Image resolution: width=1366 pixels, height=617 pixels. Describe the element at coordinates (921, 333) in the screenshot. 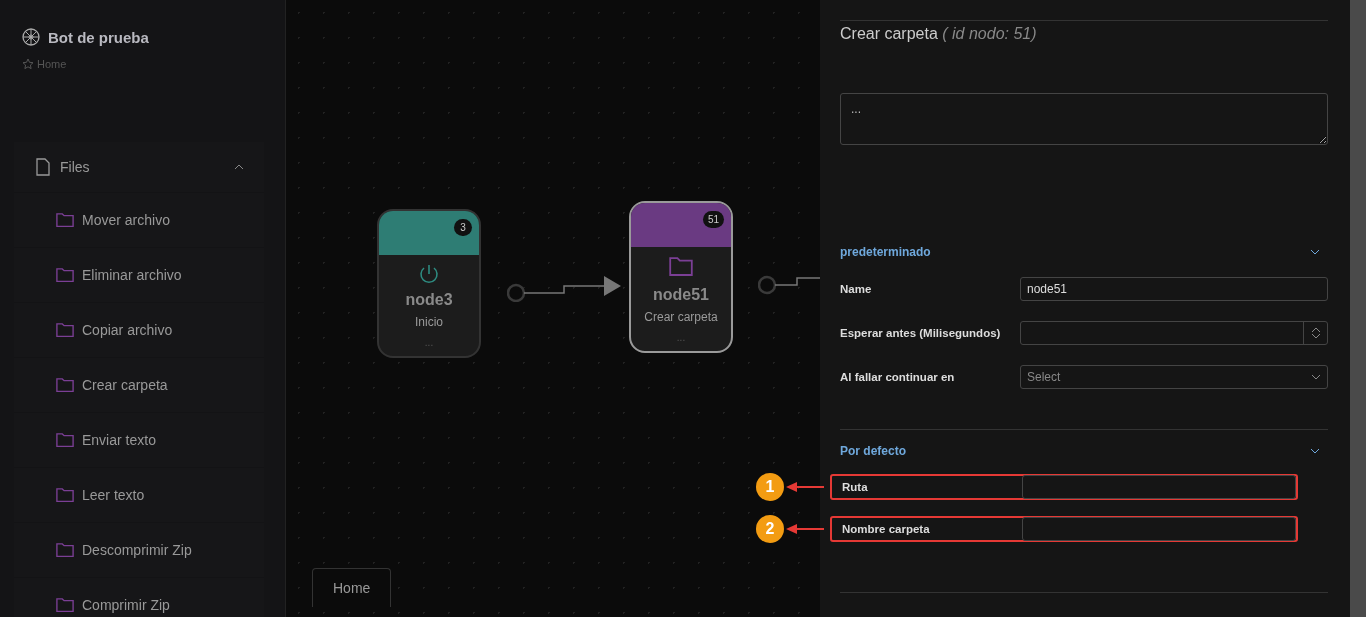

I see `field-label: Esperar antes (Milisegundos)` at that location.